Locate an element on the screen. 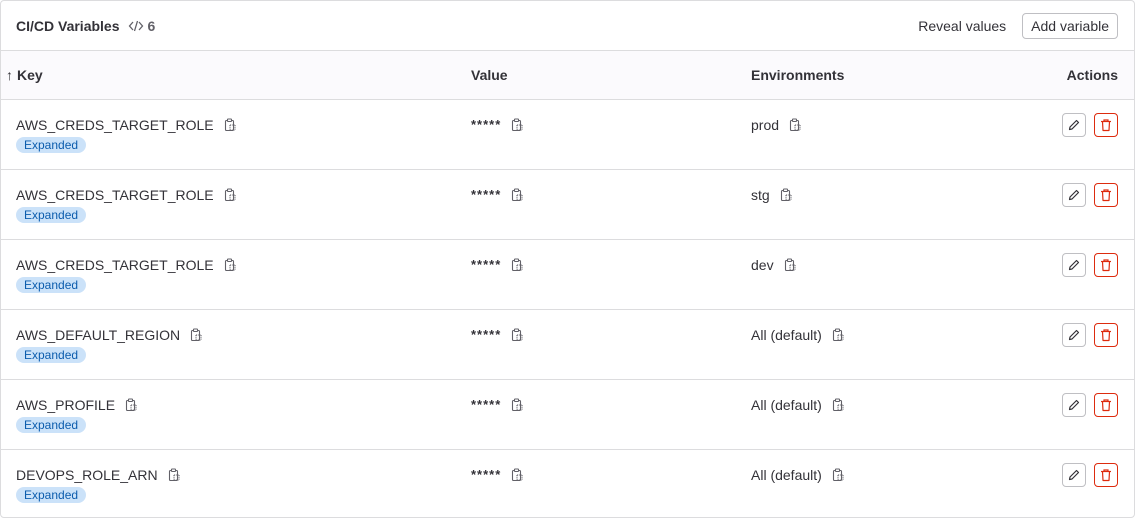  add-variable-button: Add variable is located at coordinates (1070, 25).